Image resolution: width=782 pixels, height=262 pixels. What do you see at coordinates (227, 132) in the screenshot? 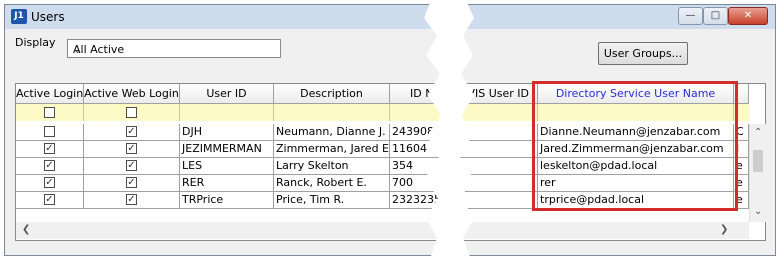
I see `cell-user-id: DJH` at bounding box center [227, 132].